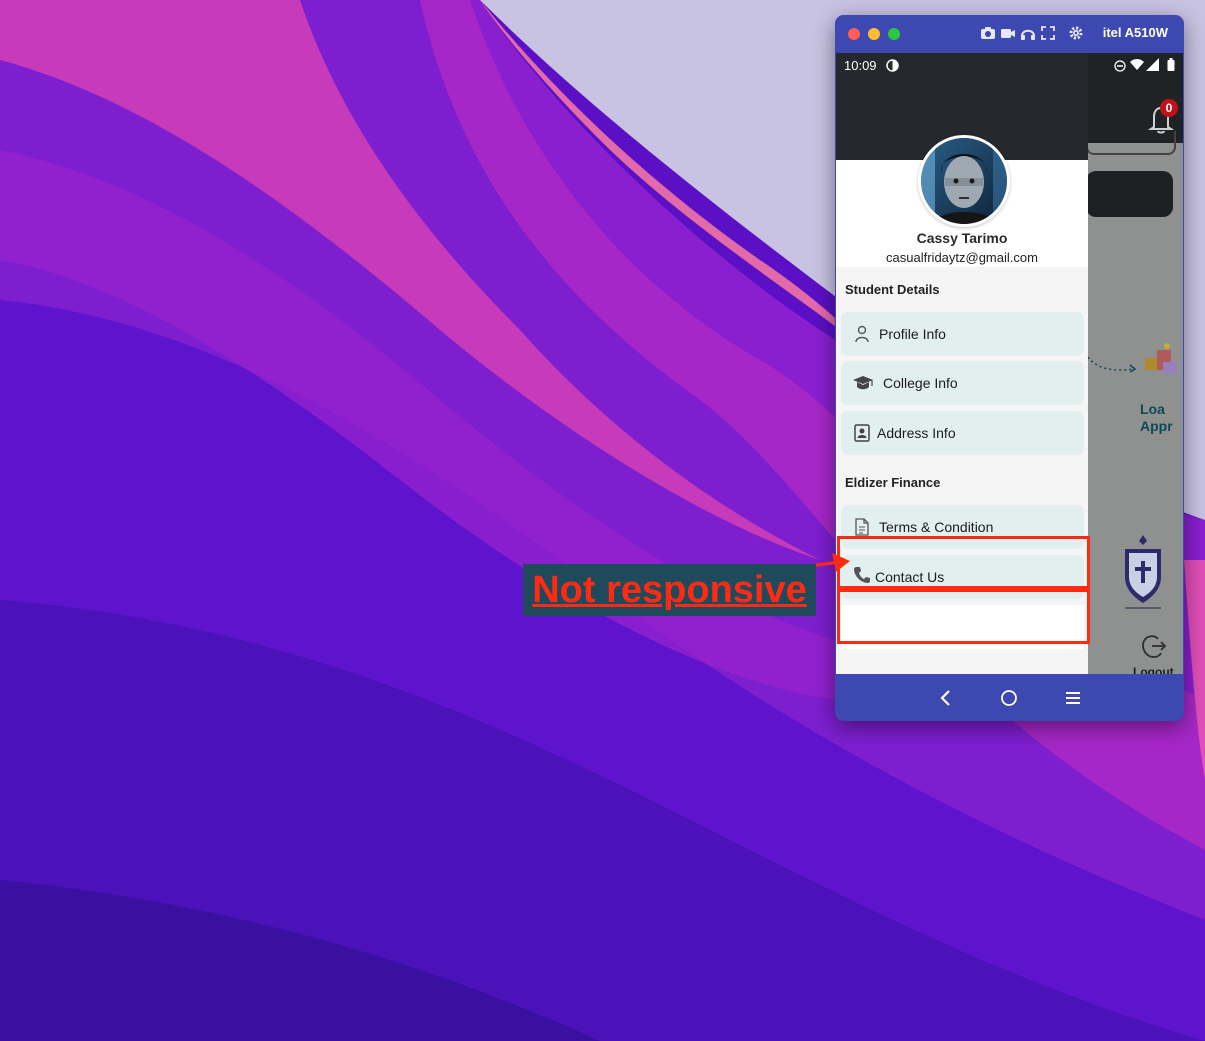 The image size is (1205, 1041). Describe the element at coordinates (1152, 64) in the screenshot. I see `cell-signal-icon` at that location.